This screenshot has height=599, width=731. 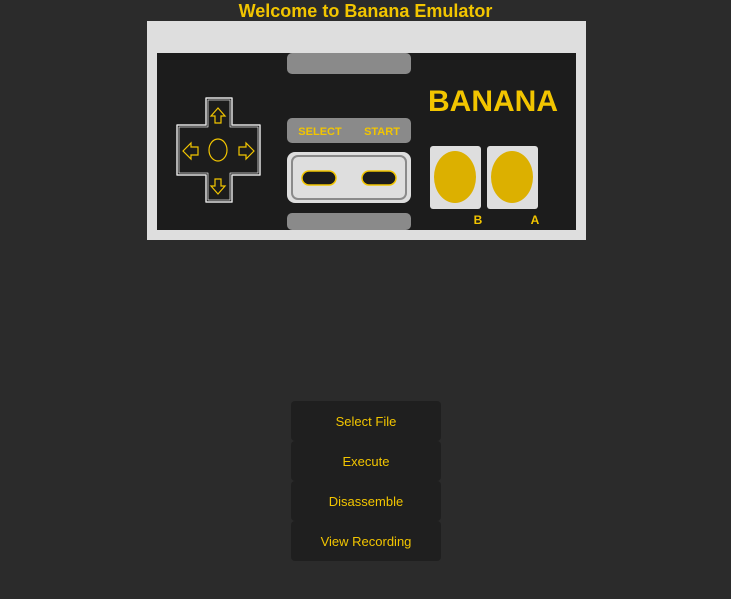 What do you see at coordinates (382, 132) in the screenshot?
I see `start-label: START` at bounding box center [382, 132].